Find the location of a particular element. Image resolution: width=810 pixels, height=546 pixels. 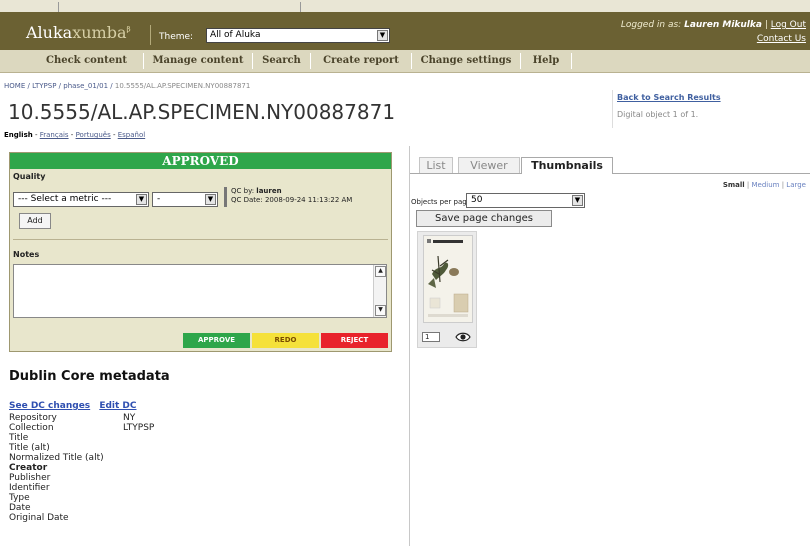

dc-field-value: NY is located at coordinates (129, 418).